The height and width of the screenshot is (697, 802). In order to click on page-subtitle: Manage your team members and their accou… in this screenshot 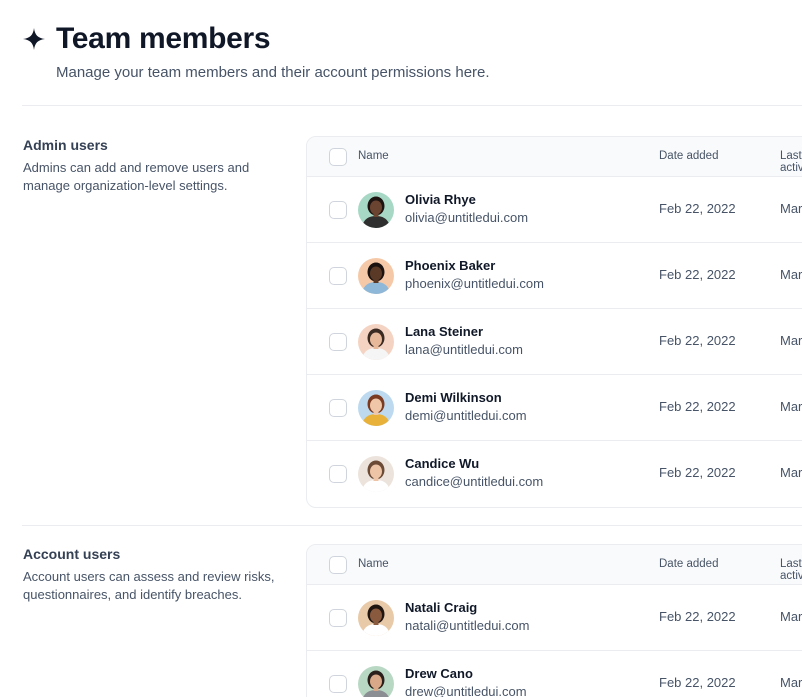, I will do `click(273, 72)`.